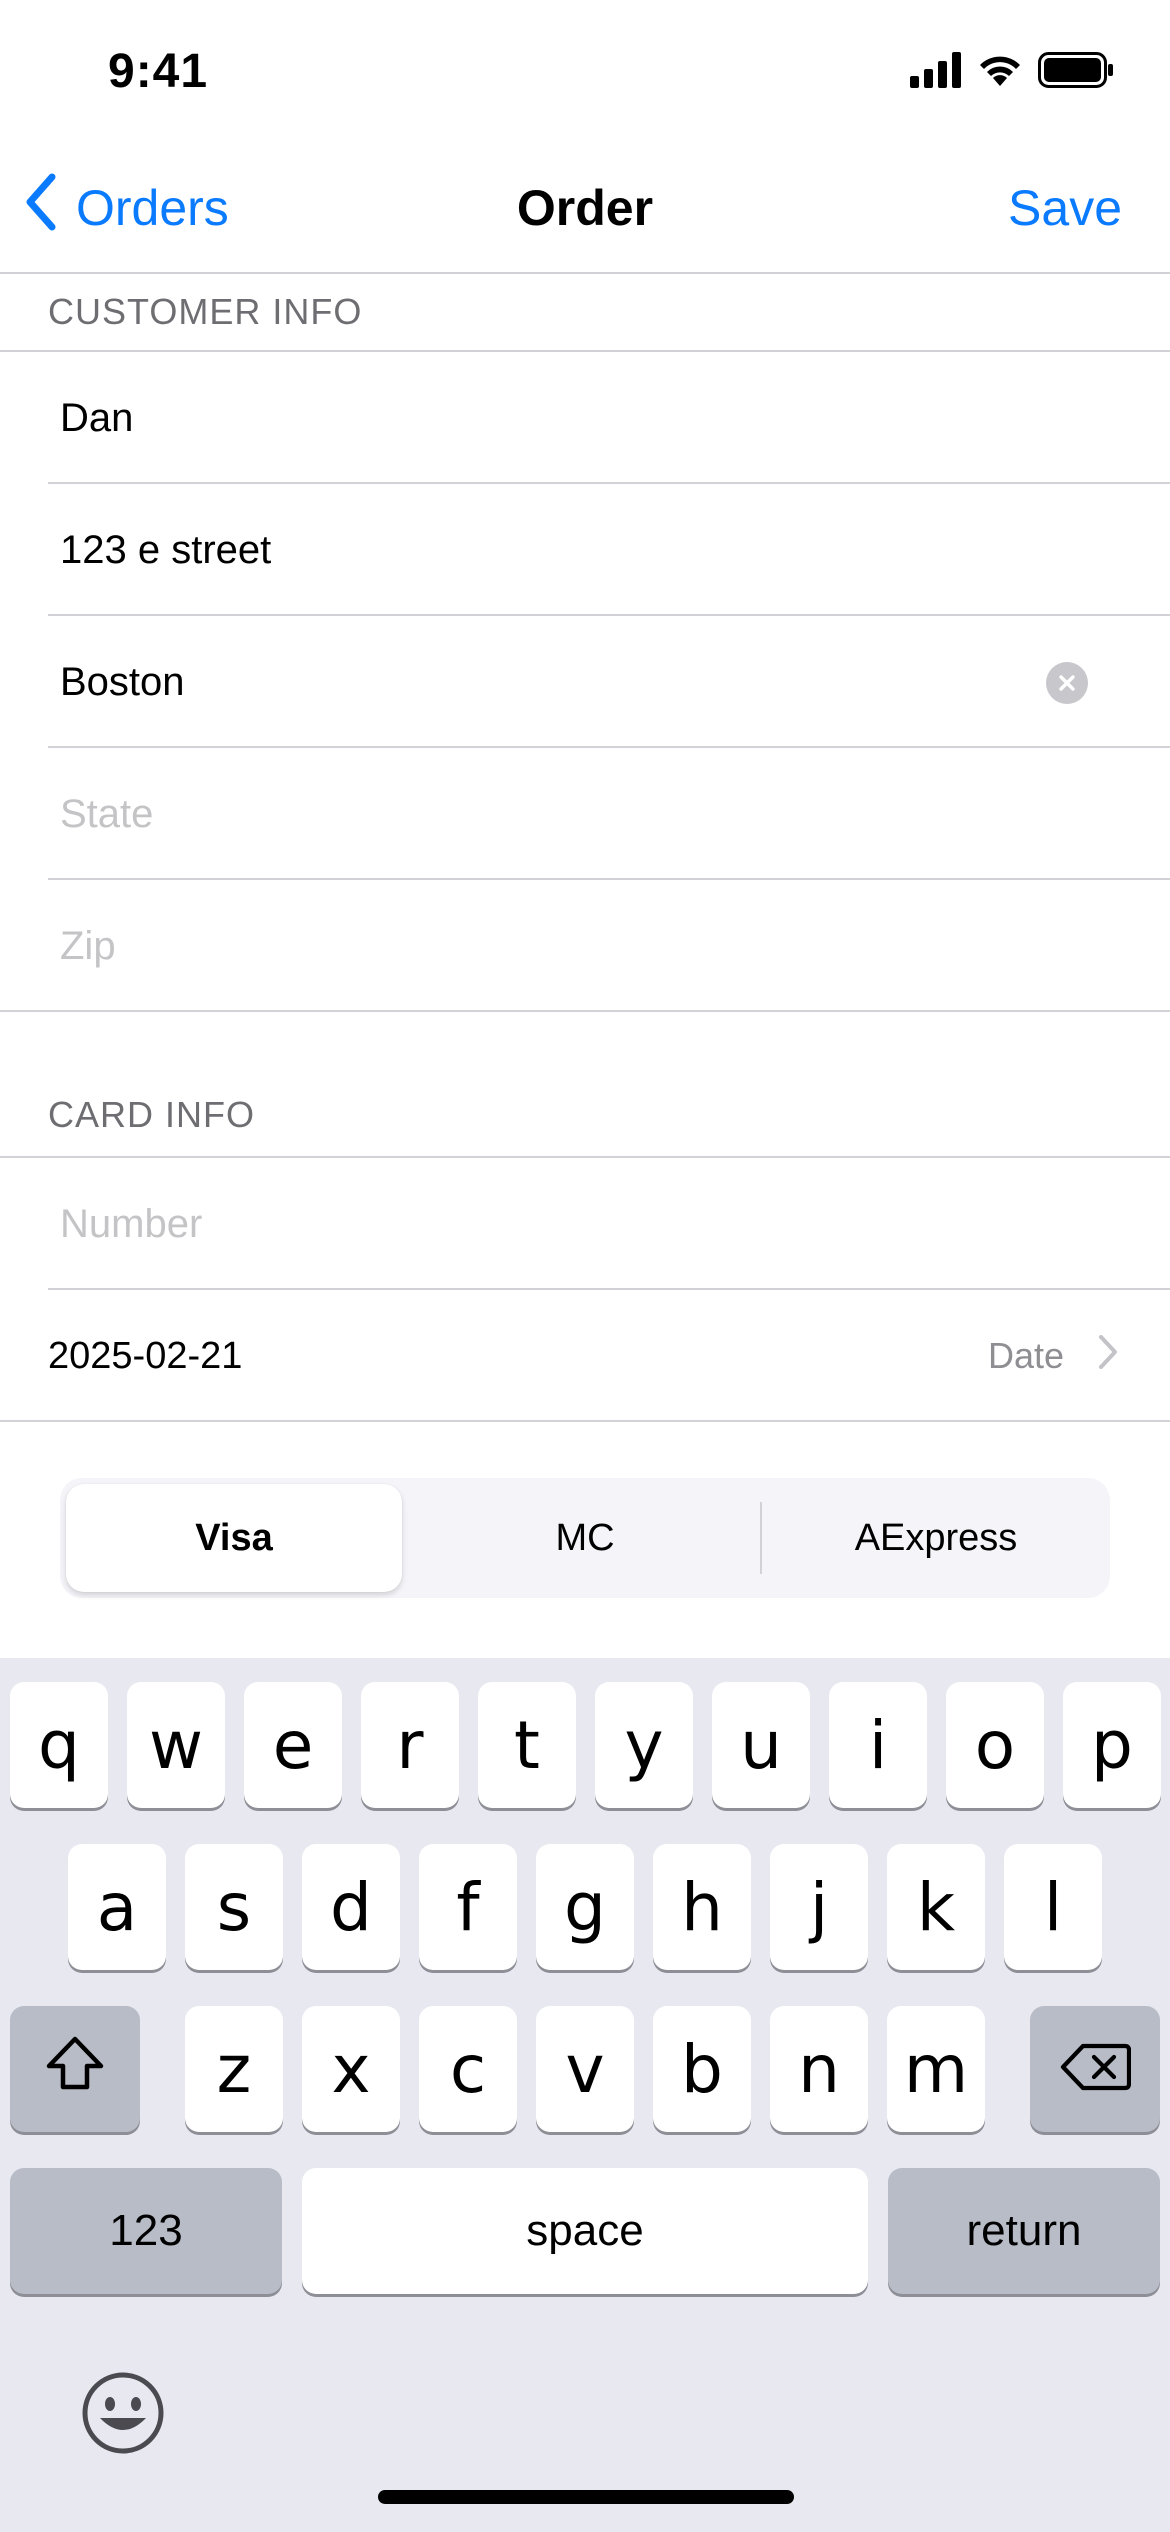 This screenshot has height=2532, width=1170. I want to click on date-row: 2025-02-21 Date, so click(585, 1356).